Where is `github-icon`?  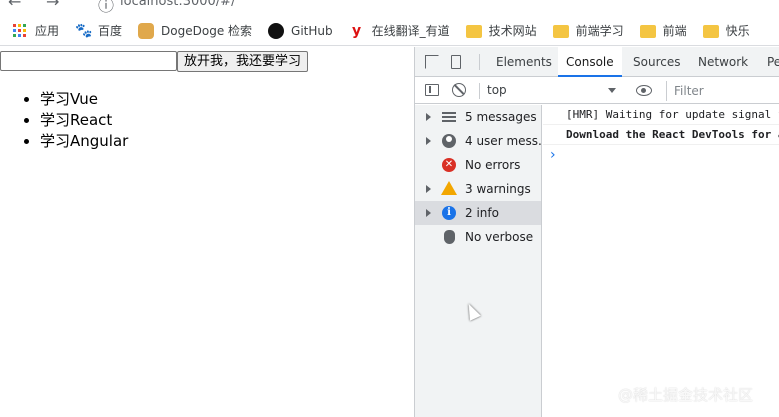 github-icon is located at coordinates (276, 30).